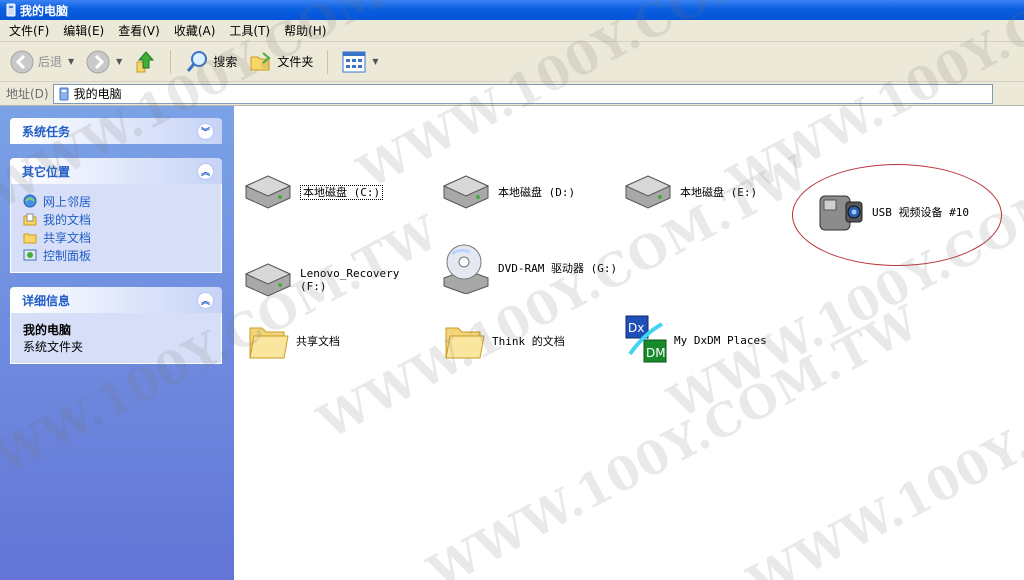 Image resolution: width=1024 pixels, height=580 pixels. What do you see at coordinates (83, 30) in the screenshot?
I see `menu-edit: 编辑(E)` at bounding box center [83, 30].